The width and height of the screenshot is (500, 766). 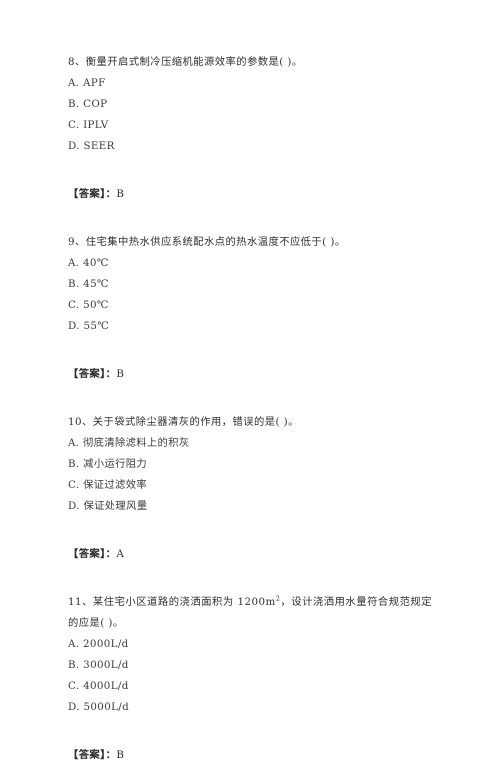 I want to click on question-11-option-b: B. 3000L/d, so click(x=250, y=665).